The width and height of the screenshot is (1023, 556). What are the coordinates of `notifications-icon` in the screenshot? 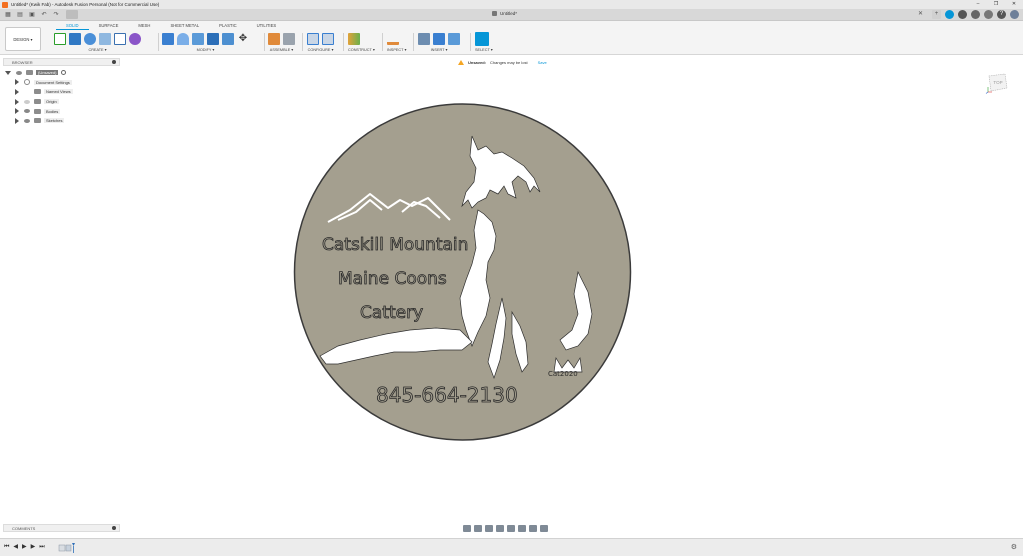 It's located at (975, 14).